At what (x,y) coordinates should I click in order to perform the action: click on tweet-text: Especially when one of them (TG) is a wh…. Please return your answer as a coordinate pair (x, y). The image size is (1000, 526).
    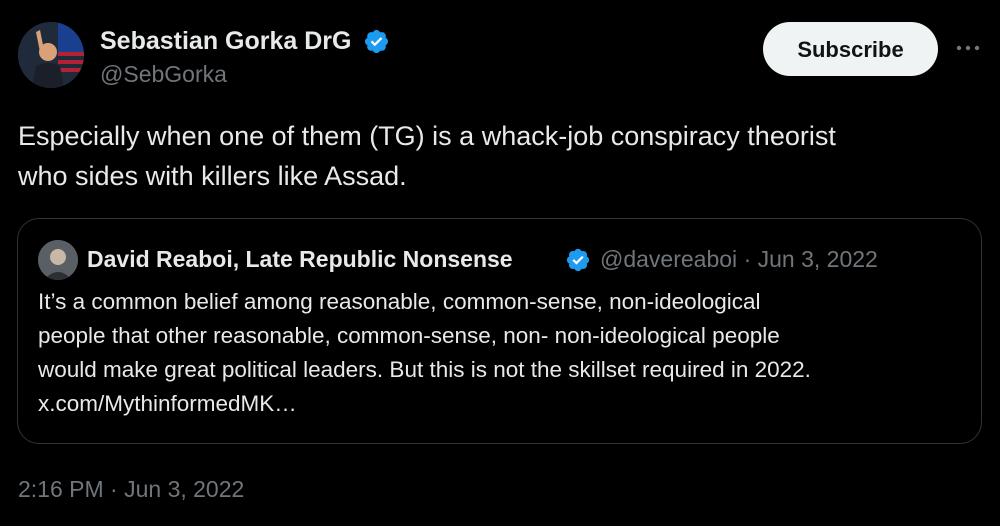
    Looking at the image, I should click on (498, 156).